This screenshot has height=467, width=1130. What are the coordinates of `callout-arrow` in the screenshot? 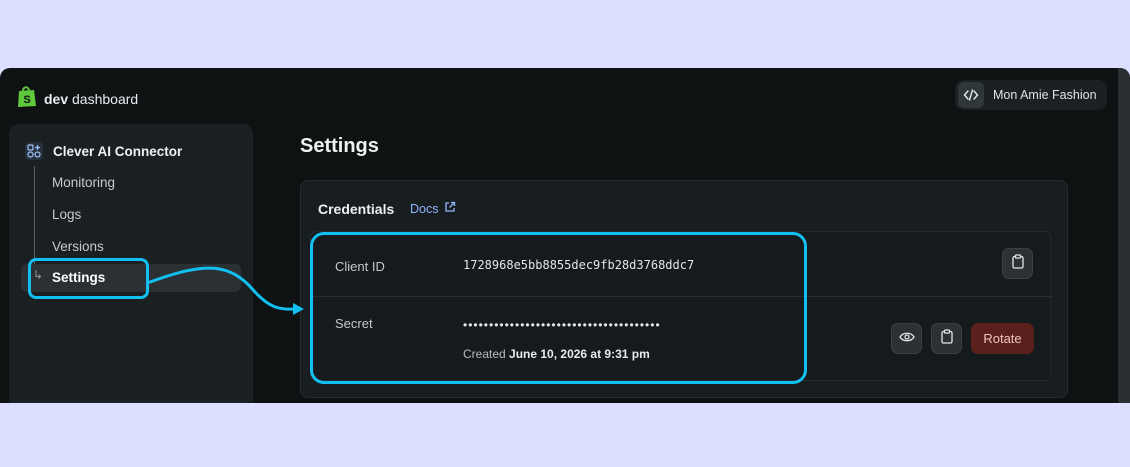 It's located at (226, 290).